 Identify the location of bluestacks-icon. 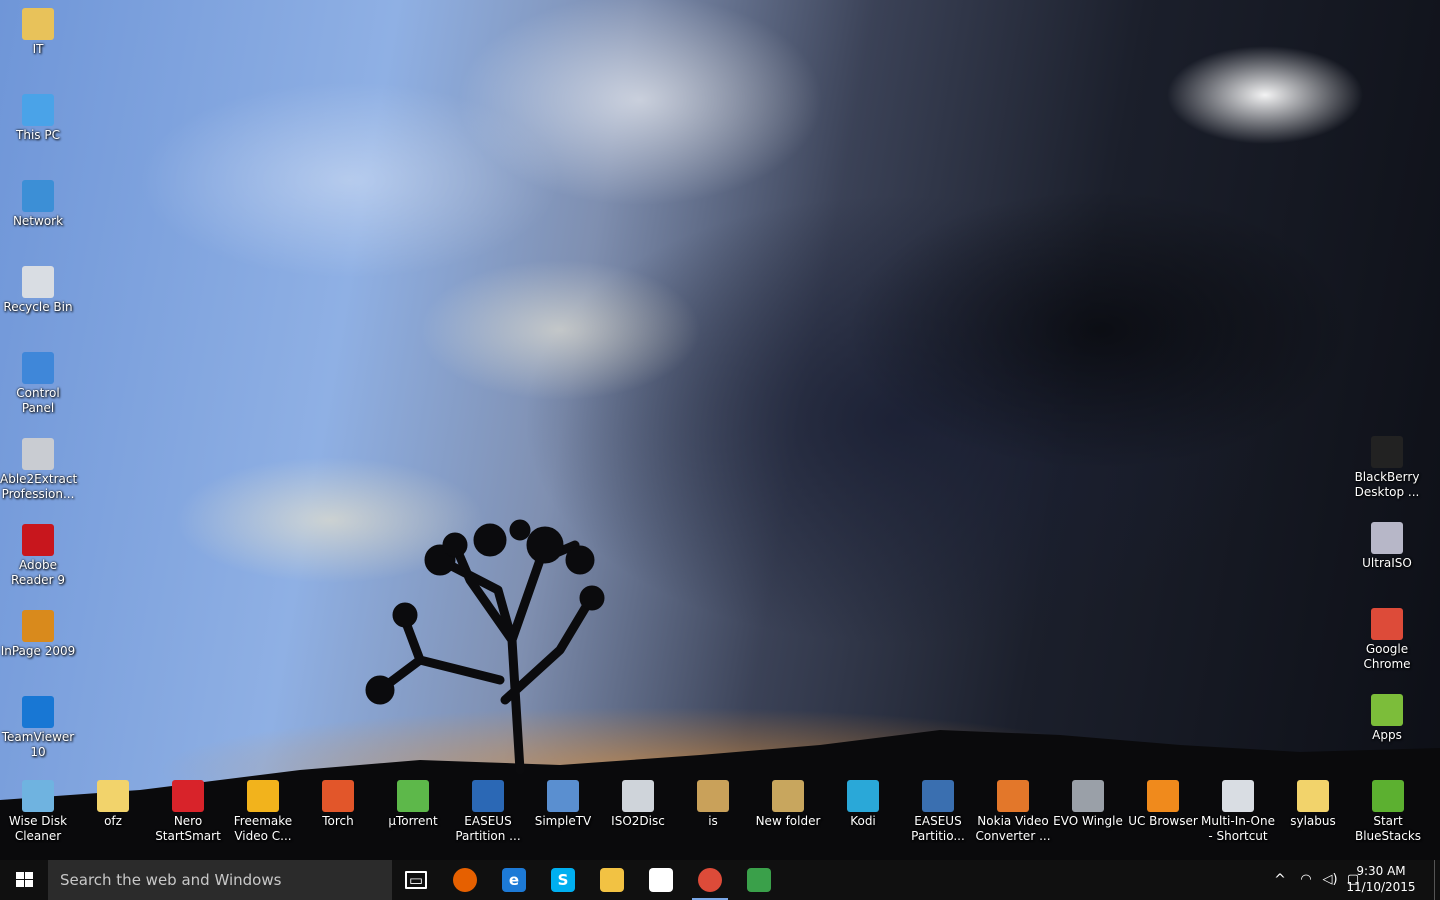
(1388, 796).